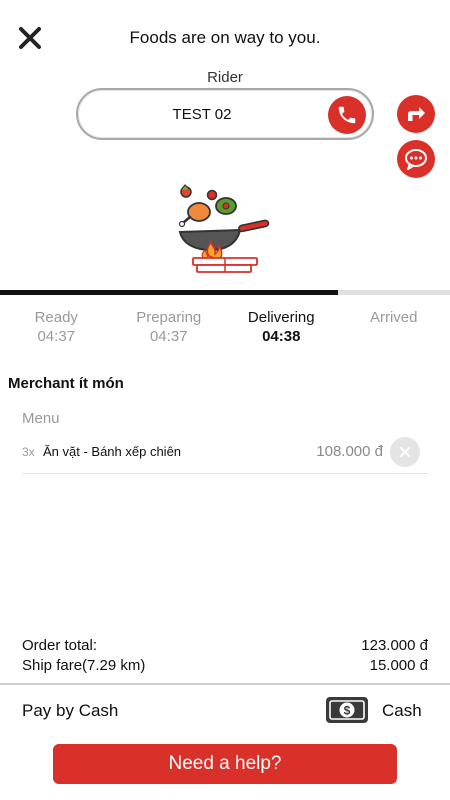  Describe the element at coordinates (349, 451) in the screenshot. I see `item-price: 108.000 đ` at that location.